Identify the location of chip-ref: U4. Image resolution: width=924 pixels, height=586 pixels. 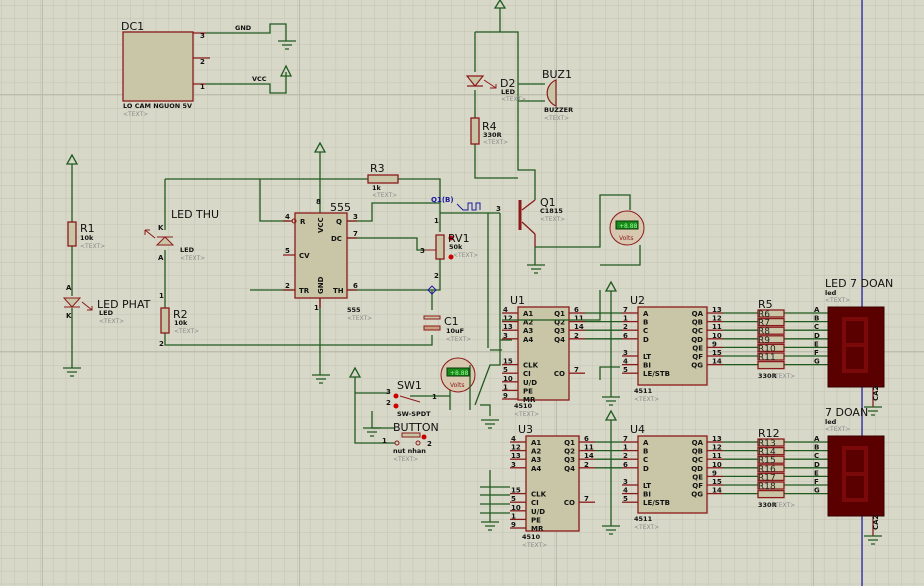
(637, 429).